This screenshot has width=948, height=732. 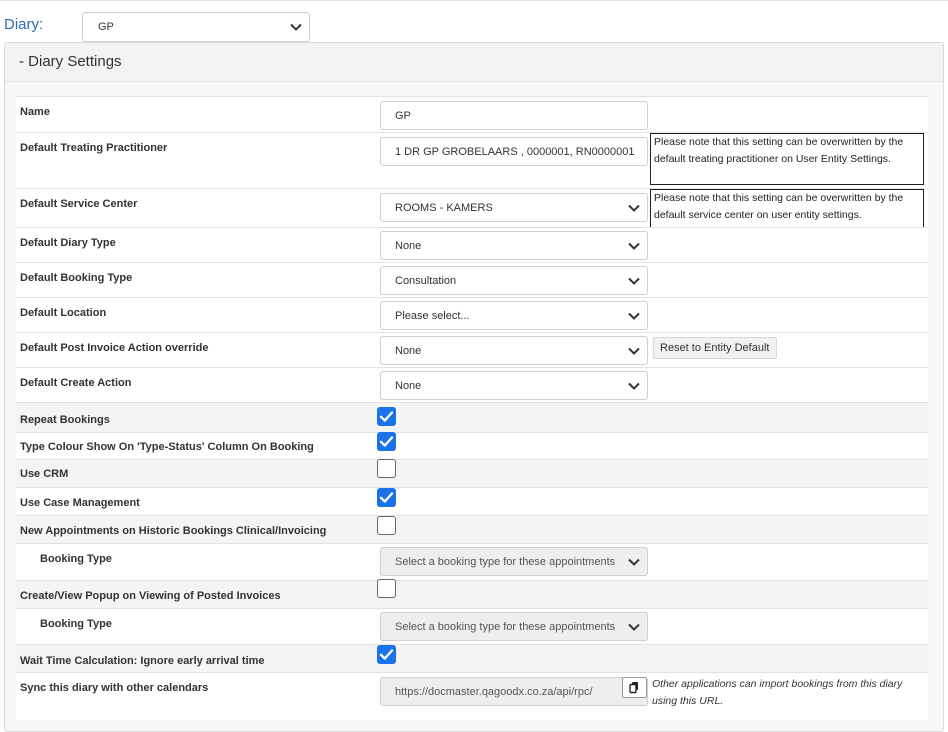 What do you see at coordinates (94, 148) in the screenshot?
I see `treating-practitioner-label: Default Treating Practitioner` at bounding box center [94, 148].